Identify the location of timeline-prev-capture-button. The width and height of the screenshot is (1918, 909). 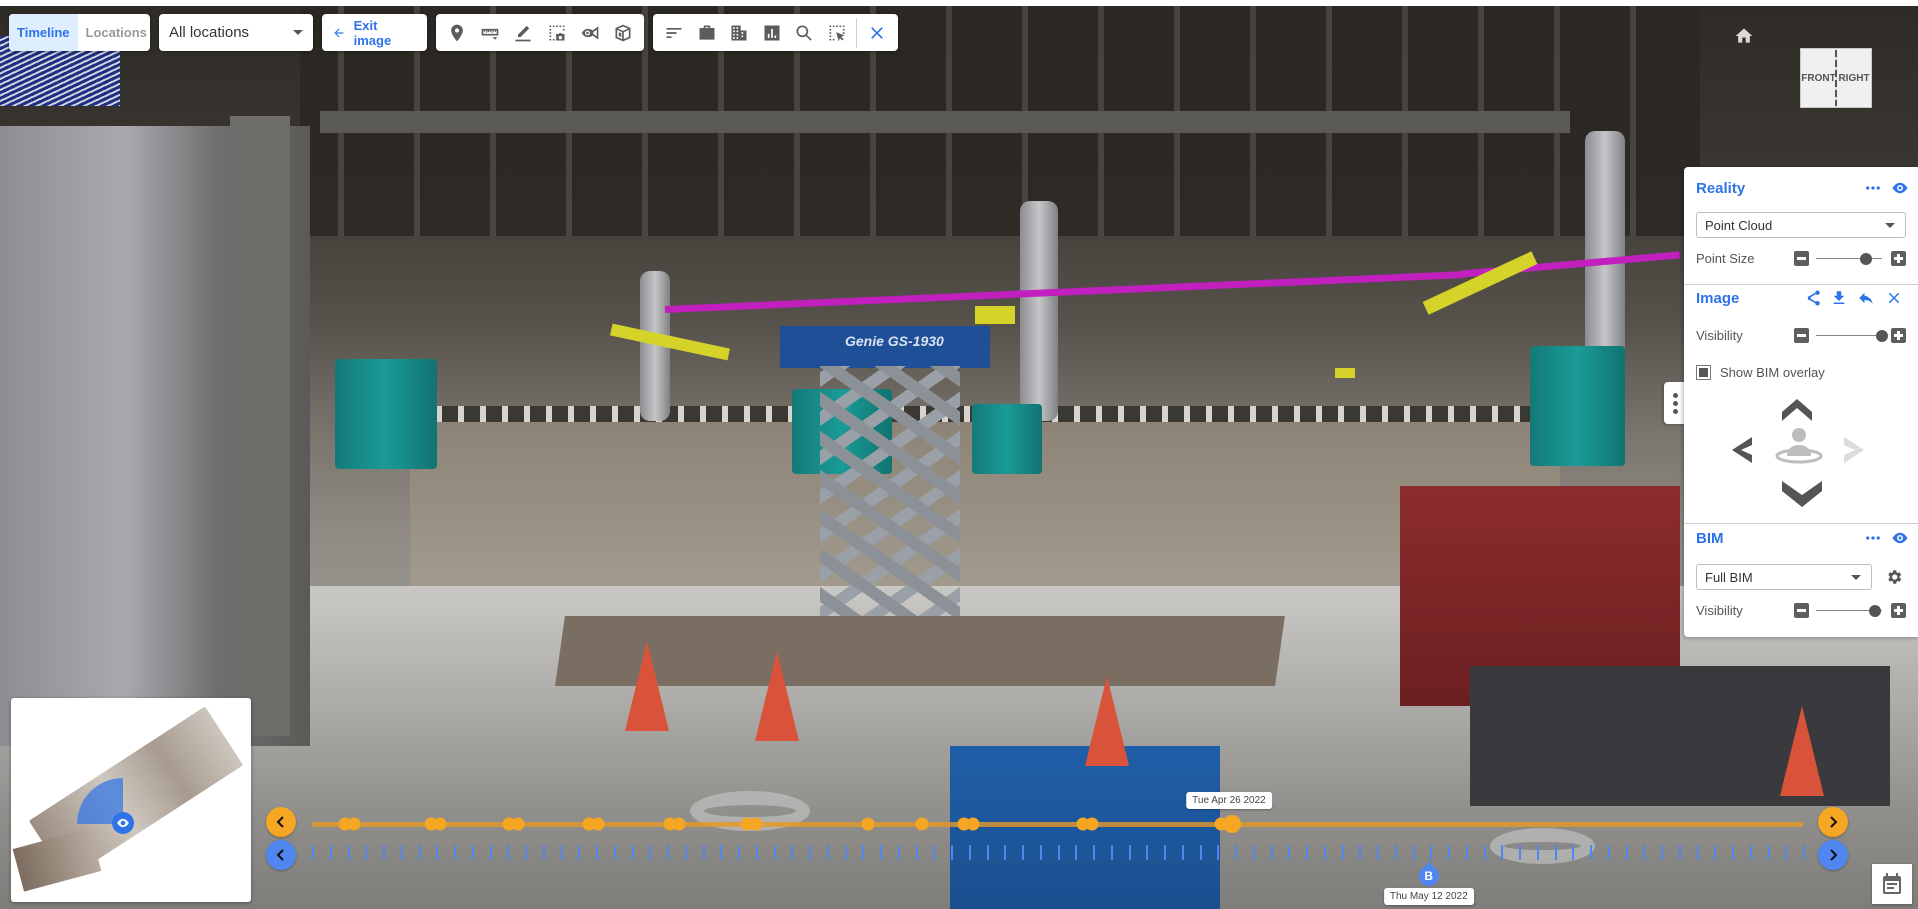
(281, 822).